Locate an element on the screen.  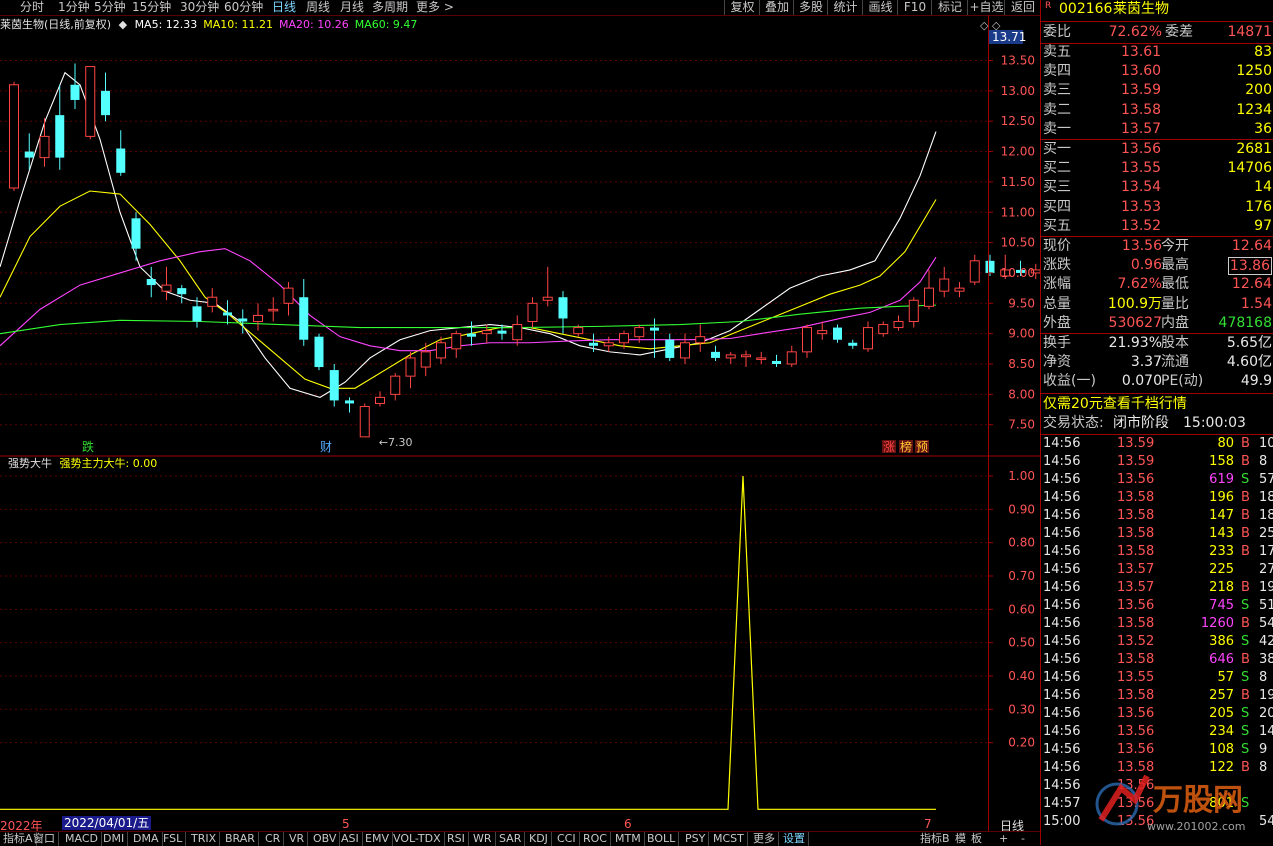
indicator-tab: VR is located at coordinates (297, 839).